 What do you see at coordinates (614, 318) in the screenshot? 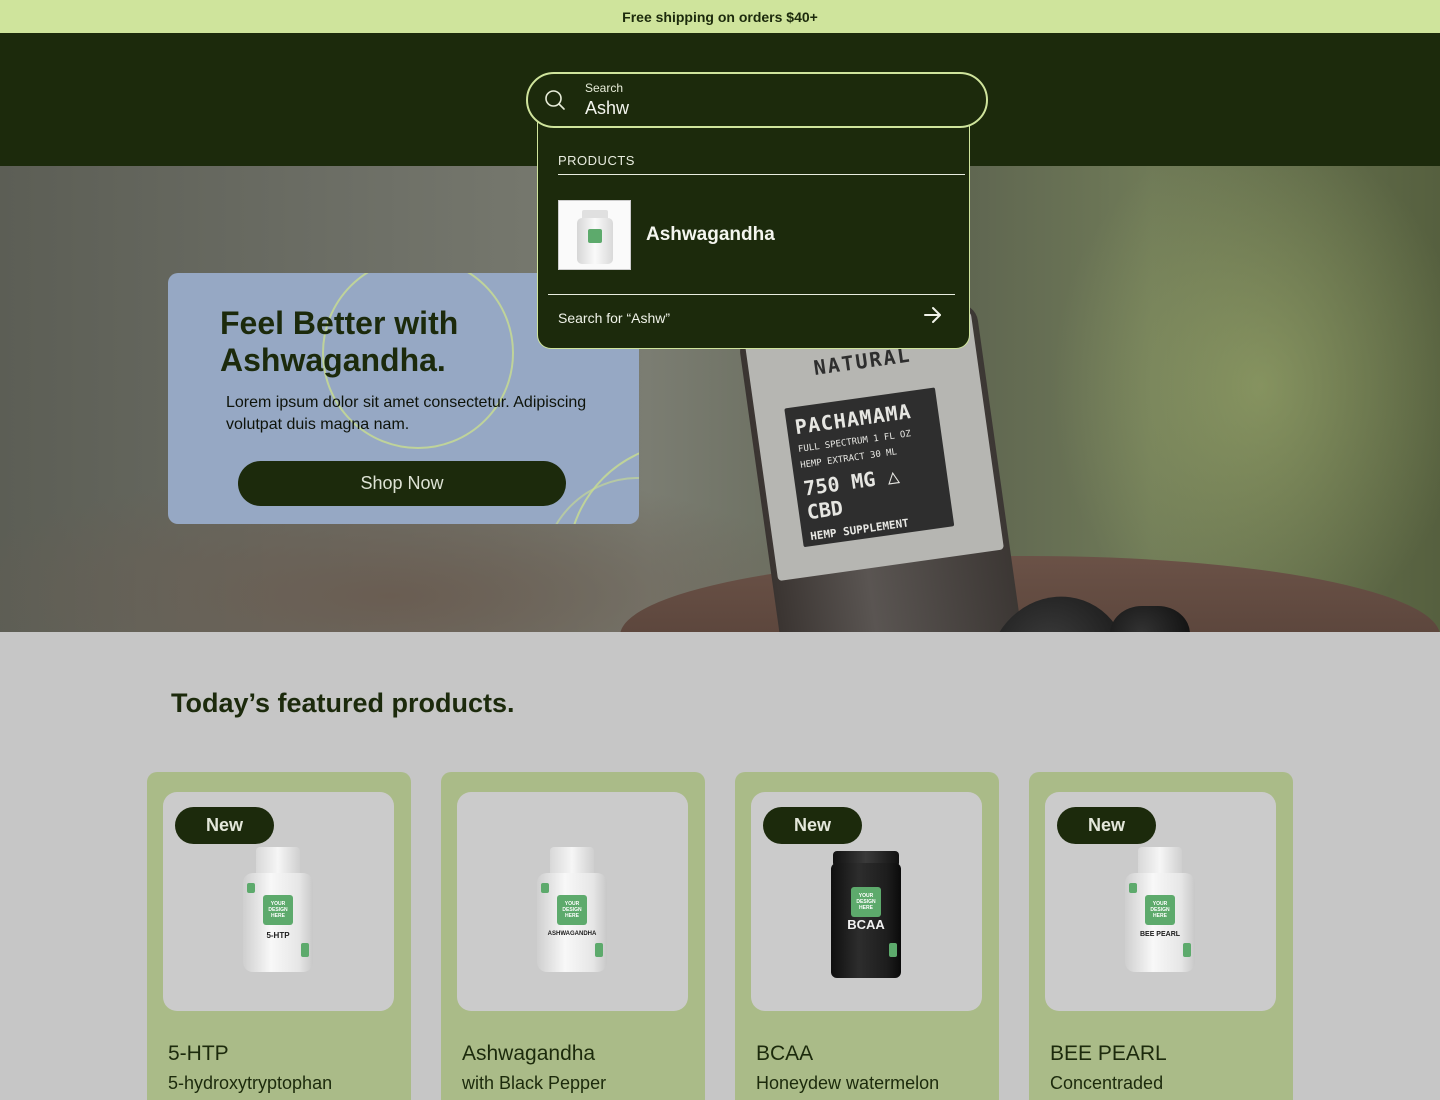
I see `search-for-link: Search for “Ashw”` at bounding box center [614, 318].